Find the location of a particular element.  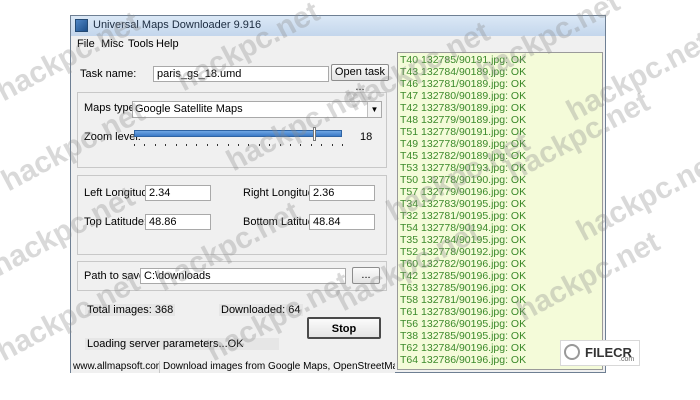

log-line: T57 132779/90196.jpg: OK is located at coordinates (463, 192).